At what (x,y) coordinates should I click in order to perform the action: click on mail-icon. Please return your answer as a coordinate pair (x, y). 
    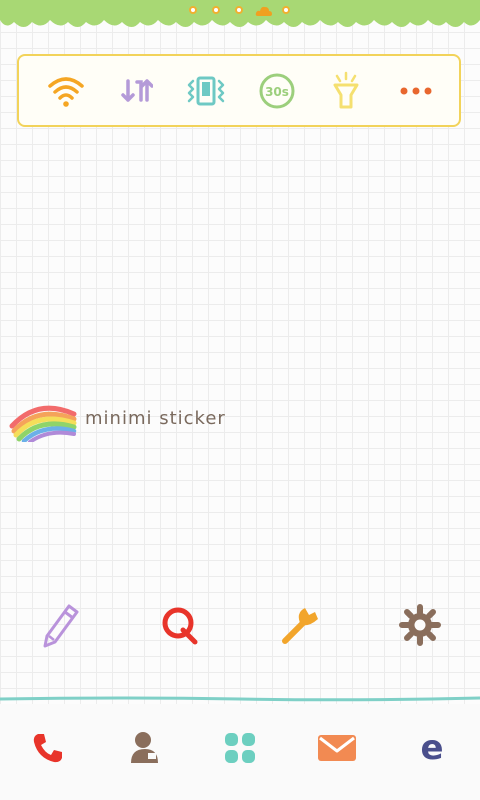
    Looking at the image, I should click on (337, 748).